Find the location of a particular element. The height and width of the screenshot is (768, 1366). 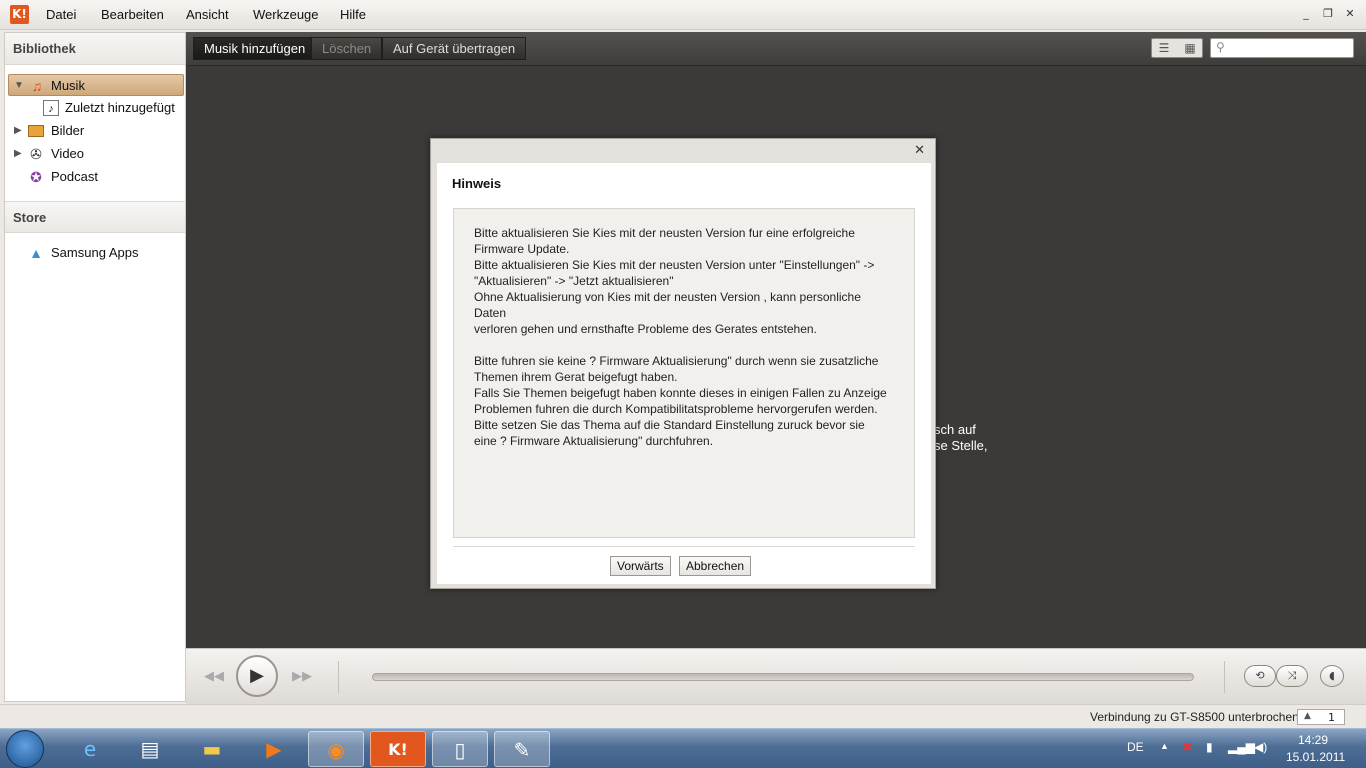

sidebar-item-label: Podcast is located at coordinates (74, 176).